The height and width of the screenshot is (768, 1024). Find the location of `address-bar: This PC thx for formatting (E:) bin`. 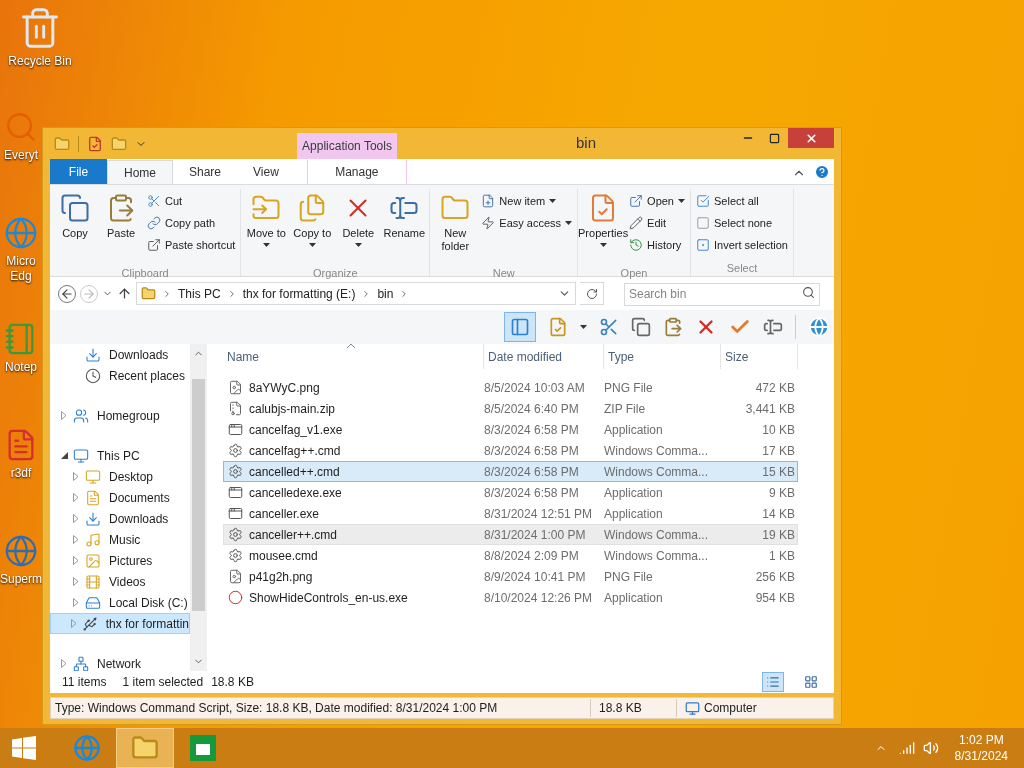

address-bar: This PC thx for formatting (E:) bin is located at coordinates (356, 293).